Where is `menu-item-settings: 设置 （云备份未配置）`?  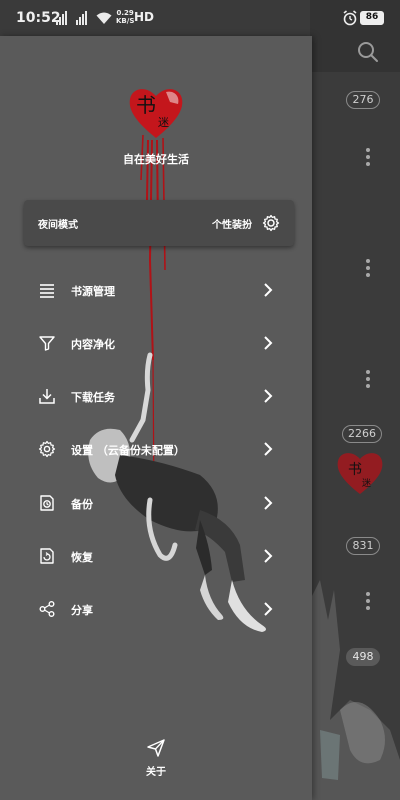 menu-item-settings: 设置 （云备份未配置） is located at coordinates (156, 450).